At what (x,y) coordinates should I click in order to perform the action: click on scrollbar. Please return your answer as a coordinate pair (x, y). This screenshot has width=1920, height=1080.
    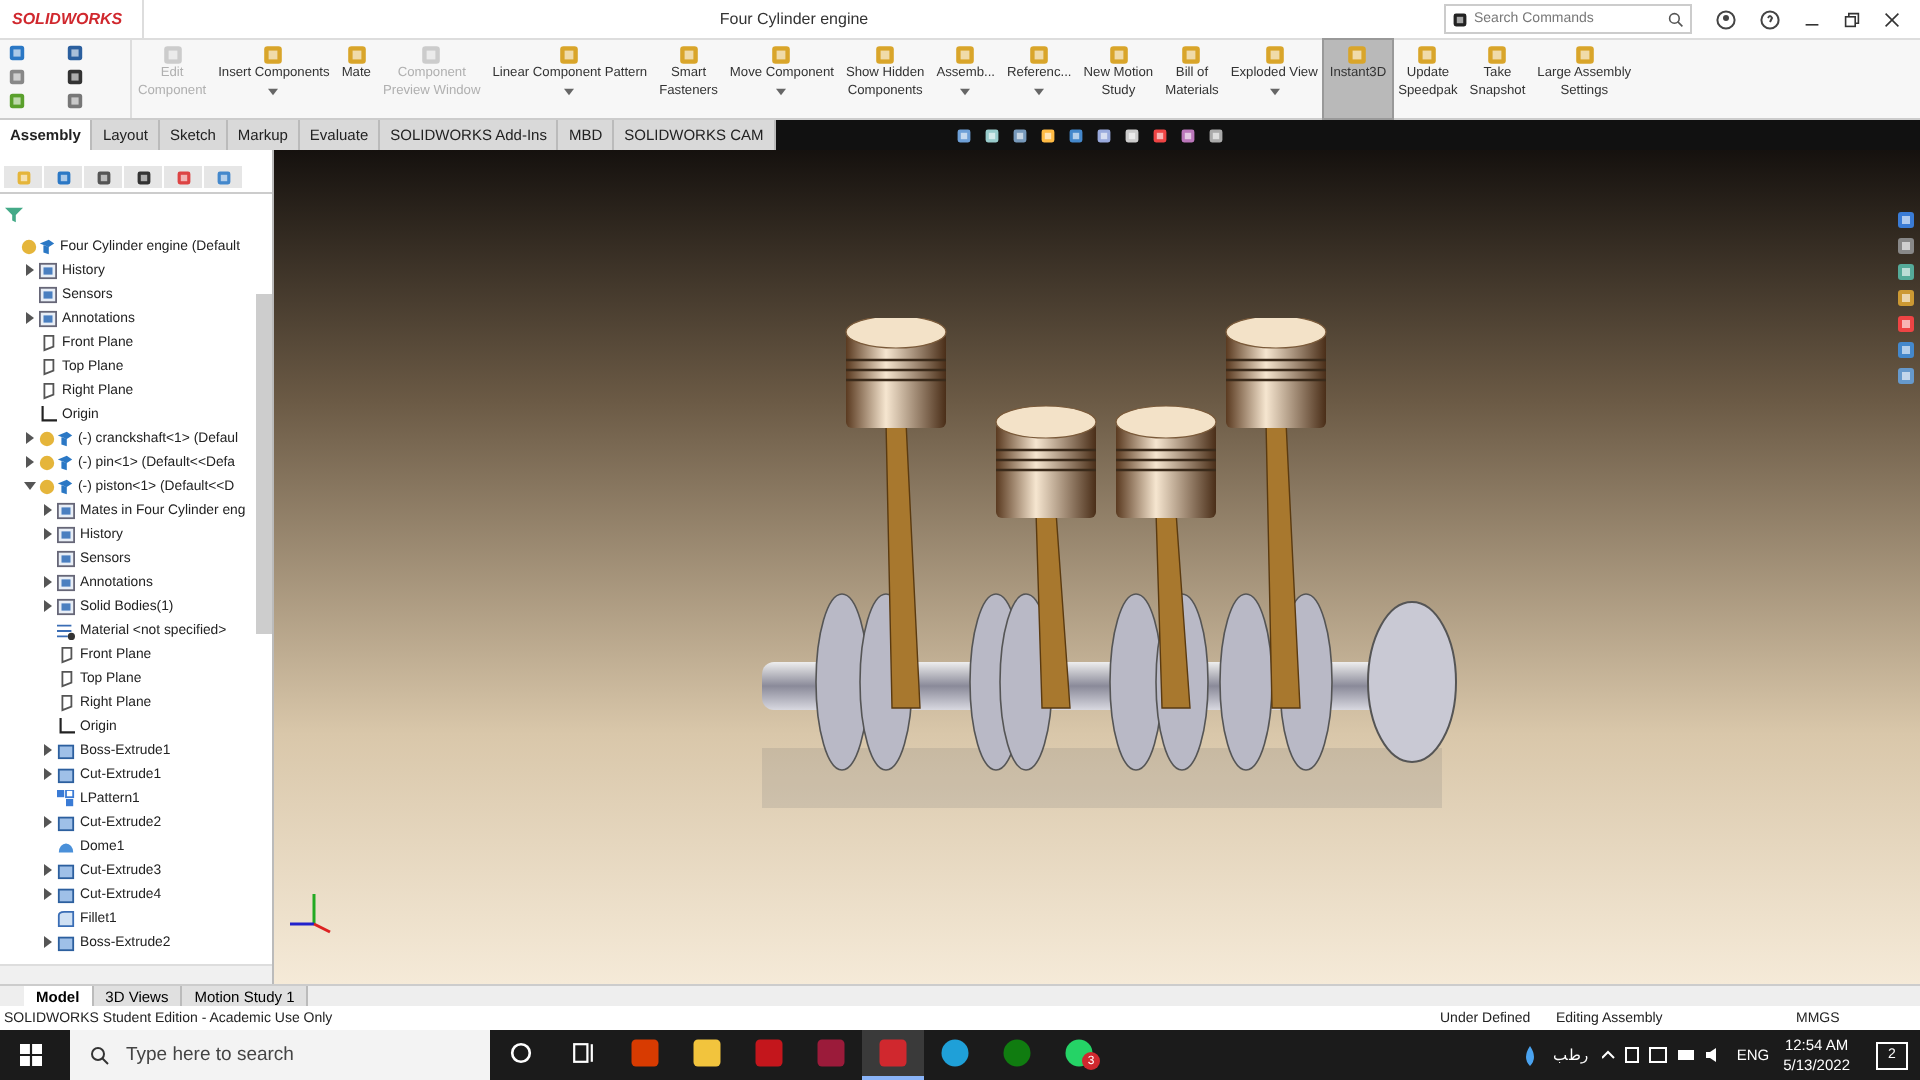
    Looking at the image, I should click on (264, 464).